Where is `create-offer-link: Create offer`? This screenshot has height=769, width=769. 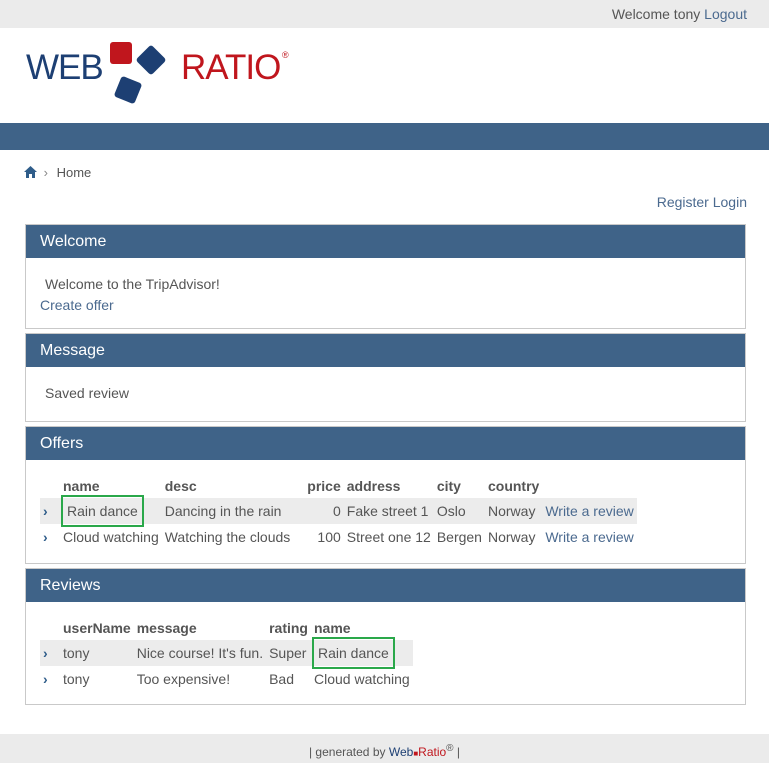
create-offer-link: Create offer is located at coordinates (77, 305).